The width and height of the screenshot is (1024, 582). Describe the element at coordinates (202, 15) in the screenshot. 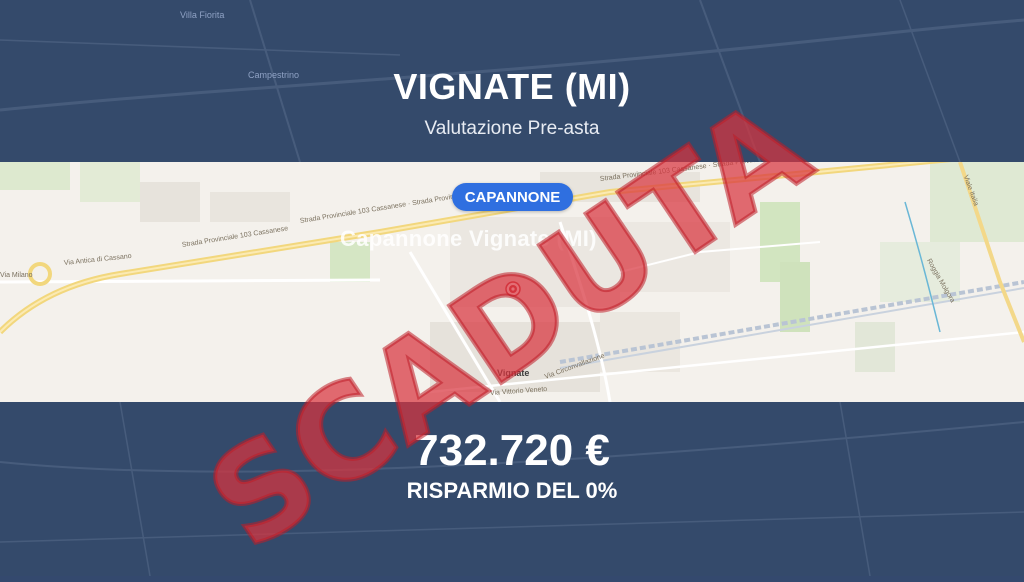

I see `place-label: Villa Fiorita` at that location.